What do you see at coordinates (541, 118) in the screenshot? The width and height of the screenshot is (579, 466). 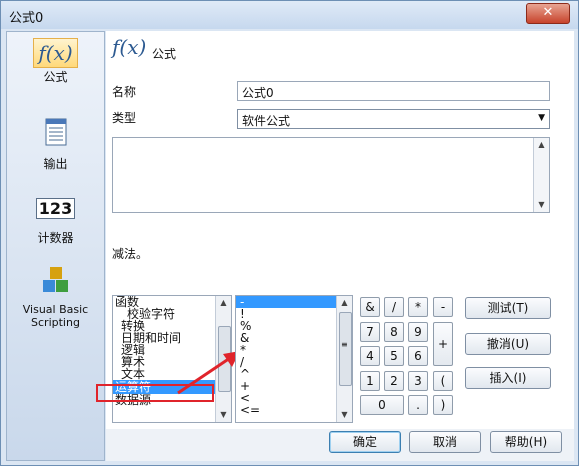 I see `chevron-down-icon: ▼` at bounding box center [541, 118].